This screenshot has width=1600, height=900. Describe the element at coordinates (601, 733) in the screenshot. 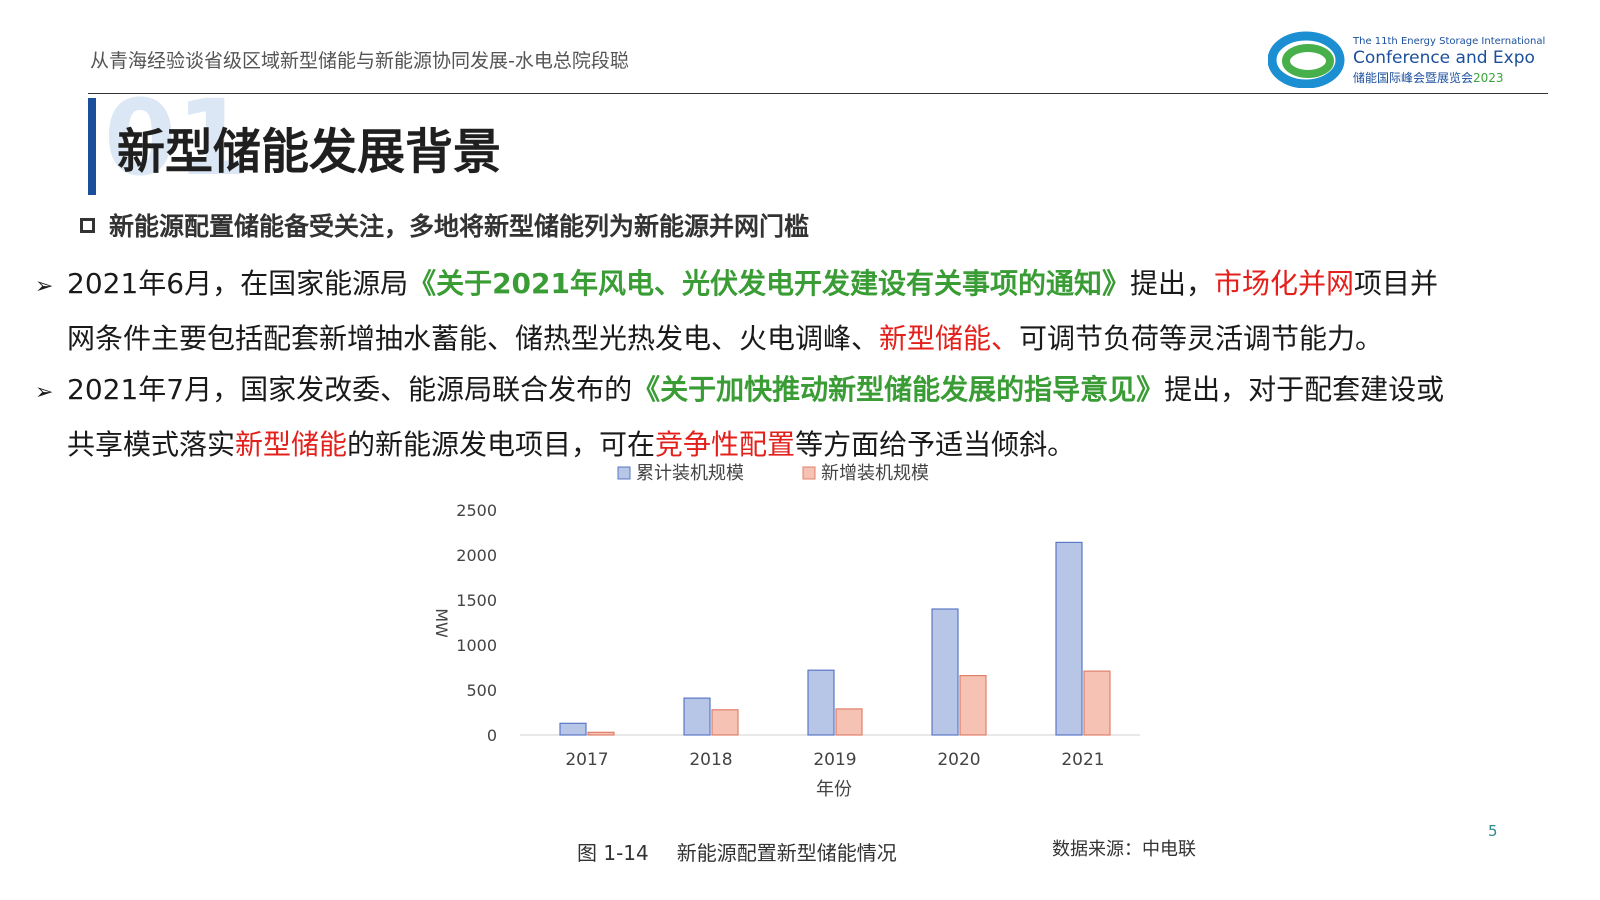

I see `bar-new-2017` at that location.